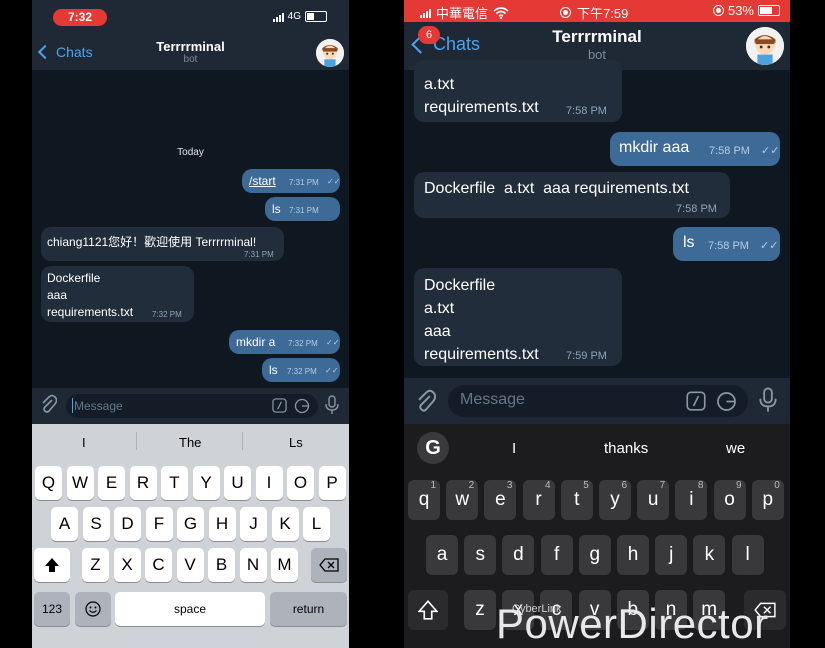 The width and height of the screenshot is (825, 648). I want to click on key-d: D, so click(127, 524).